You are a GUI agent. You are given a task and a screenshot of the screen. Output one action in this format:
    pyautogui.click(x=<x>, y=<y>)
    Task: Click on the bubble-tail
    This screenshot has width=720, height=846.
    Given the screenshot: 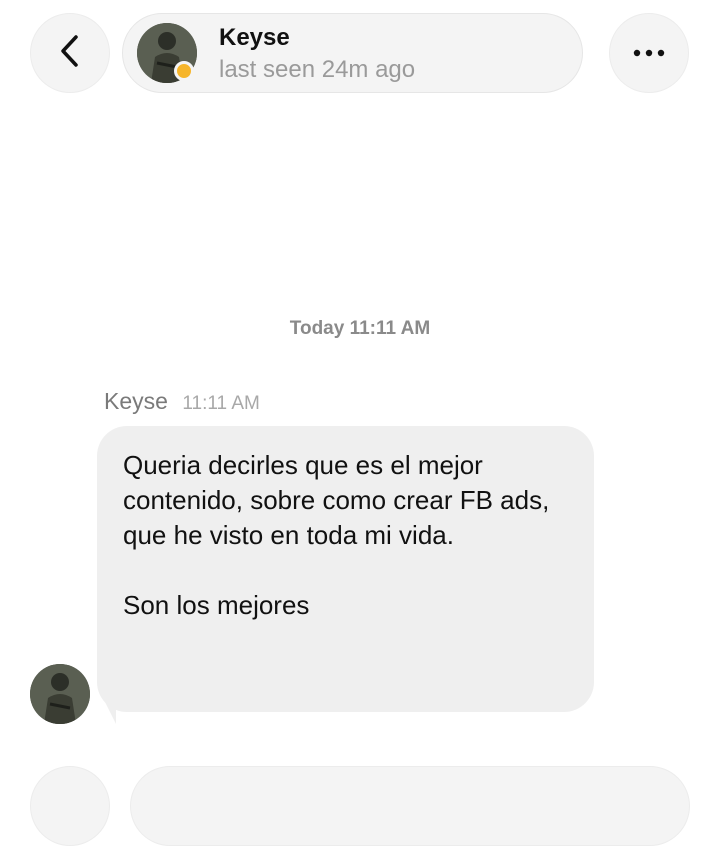 What is the action you would take?
    pyautogui.click(x=110, y=712)
    